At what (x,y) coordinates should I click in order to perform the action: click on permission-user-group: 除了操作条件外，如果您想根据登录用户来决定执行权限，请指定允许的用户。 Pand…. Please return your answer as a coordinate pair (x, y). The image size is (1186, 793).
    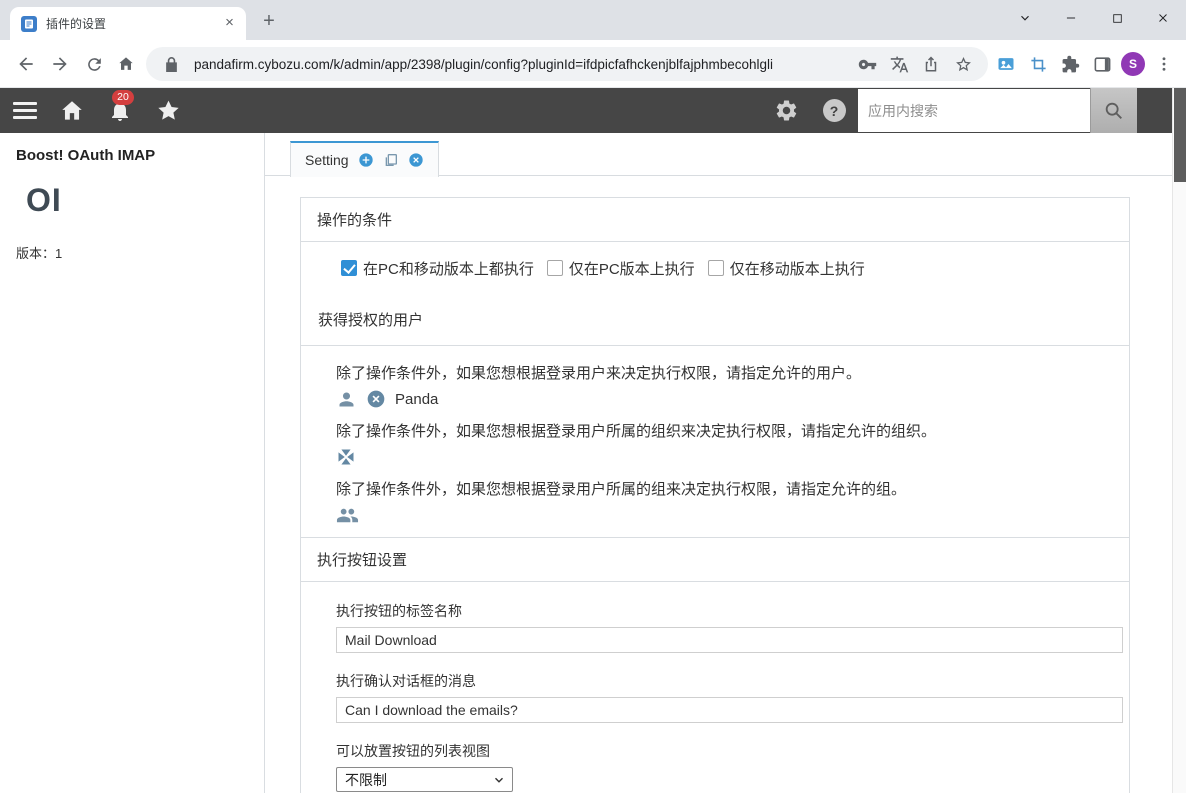
    Looking at the image, I should click on (724, 386).